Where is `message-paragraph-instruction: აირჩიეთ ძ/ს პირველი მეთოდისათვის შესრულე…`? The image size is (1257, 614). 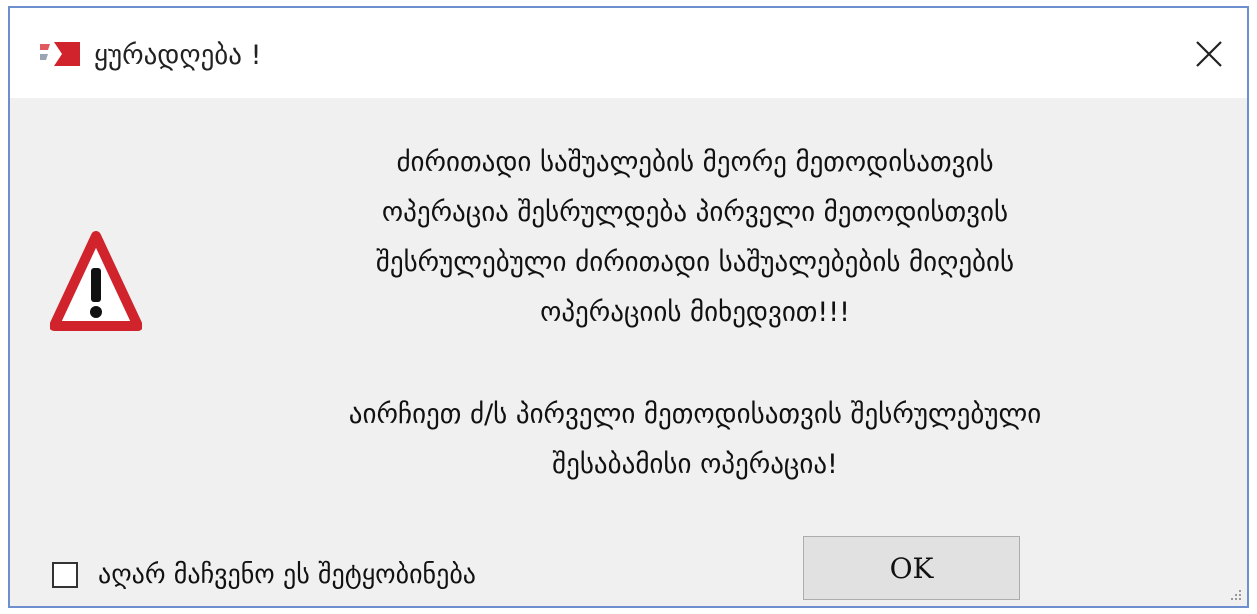 message-paragraph-instruction: აირჩიეთ ძ/ს პირველი მეთოდისათვის შესრულე… is located at coordinates (695, 439).